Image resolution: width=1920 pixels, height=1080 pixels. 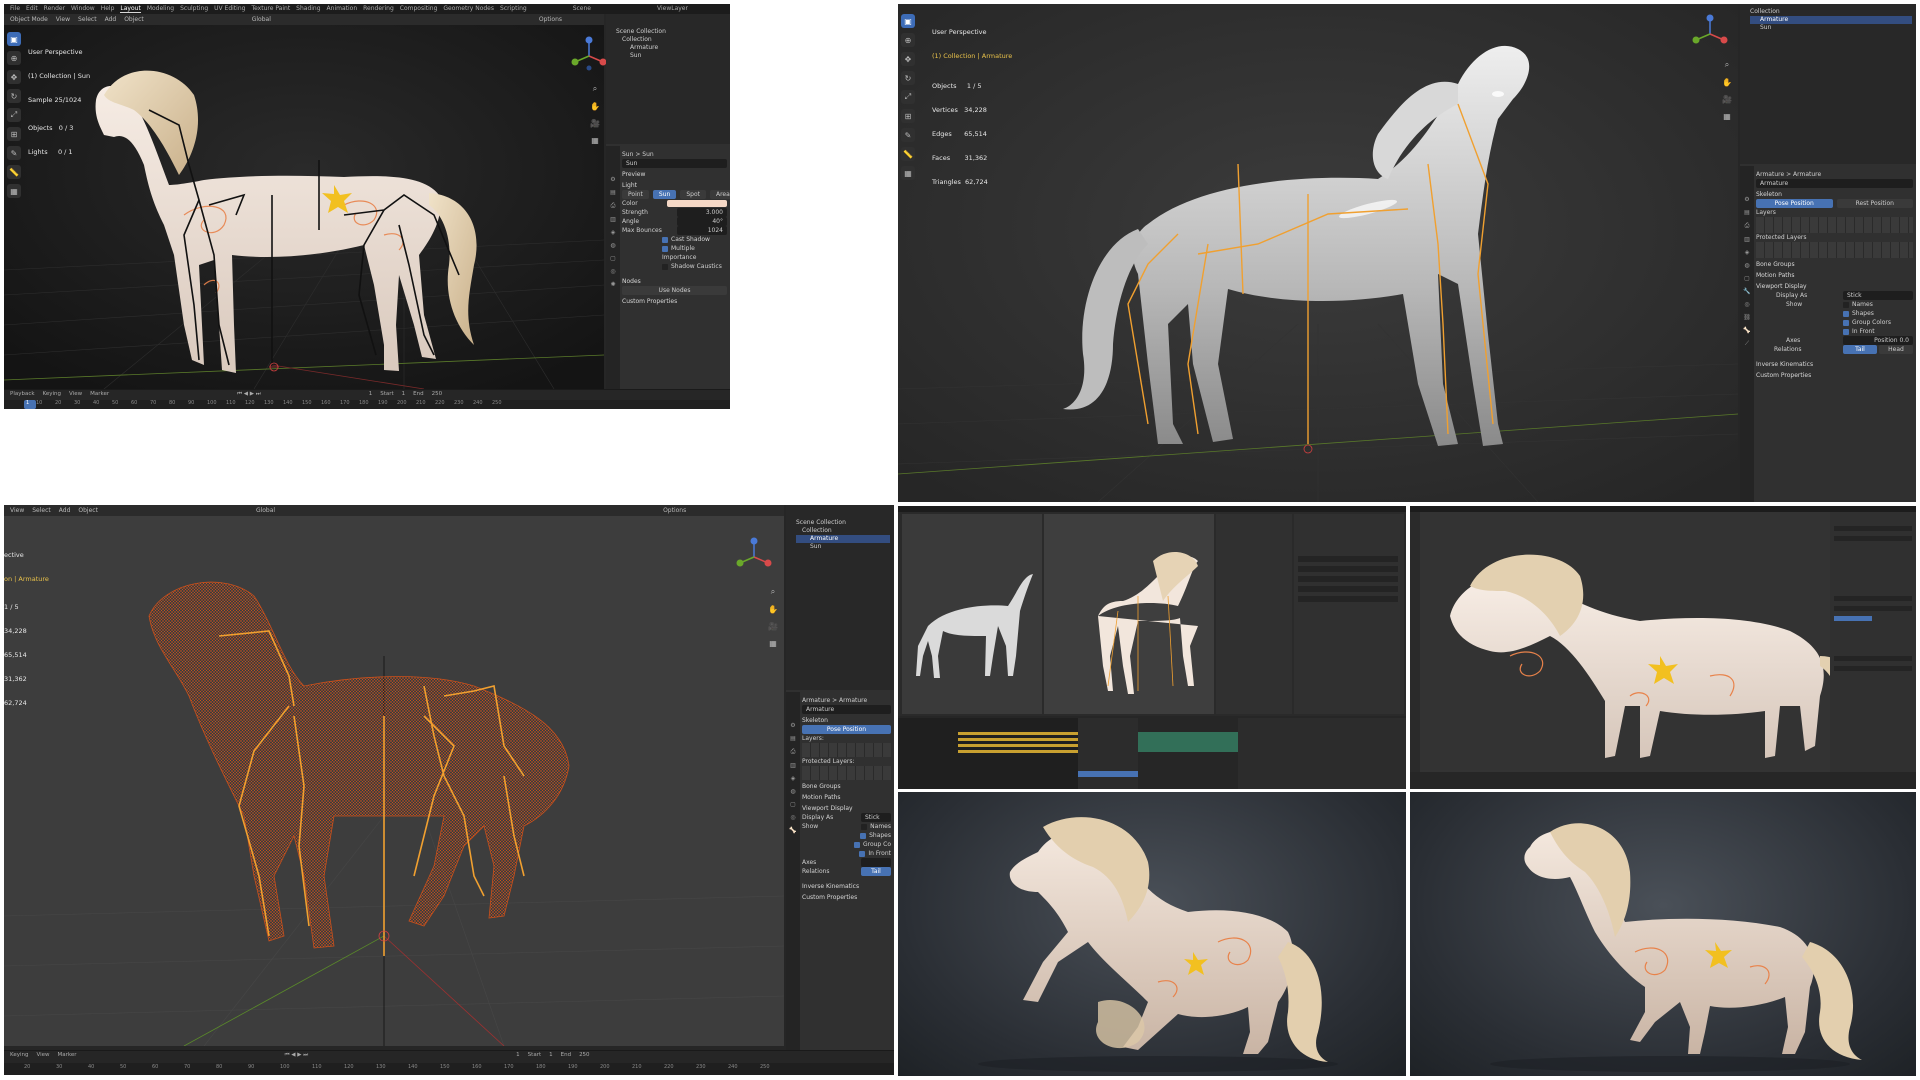 What do you see at coordinates (308, 9) in the screenshot?
I see `workspace-tab-shading: Shading` at bounding box center [308, 9].